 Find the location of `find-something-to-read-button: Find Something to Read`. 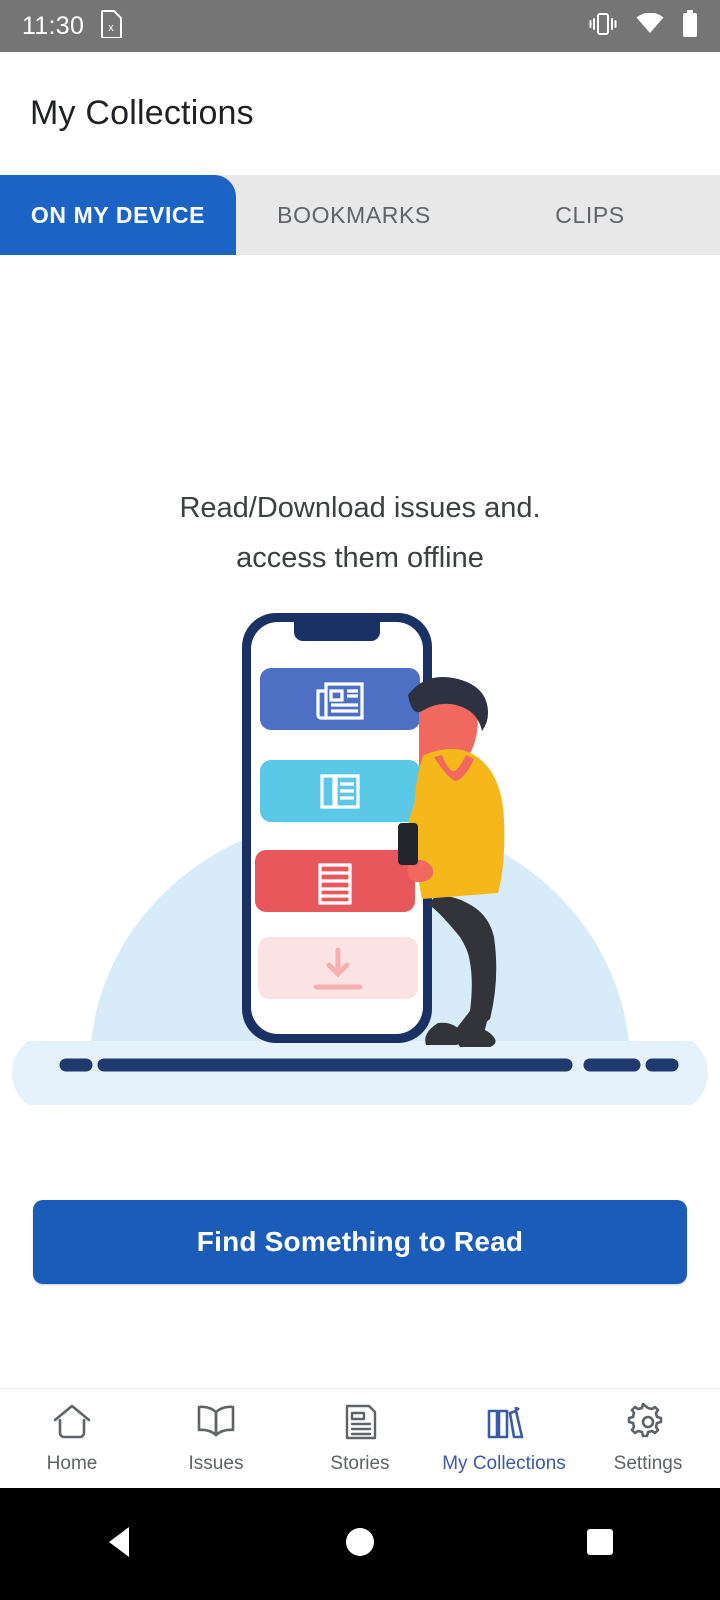

find-something-to-read-button: Find Something to Read is located at coordinates (360, 1242).